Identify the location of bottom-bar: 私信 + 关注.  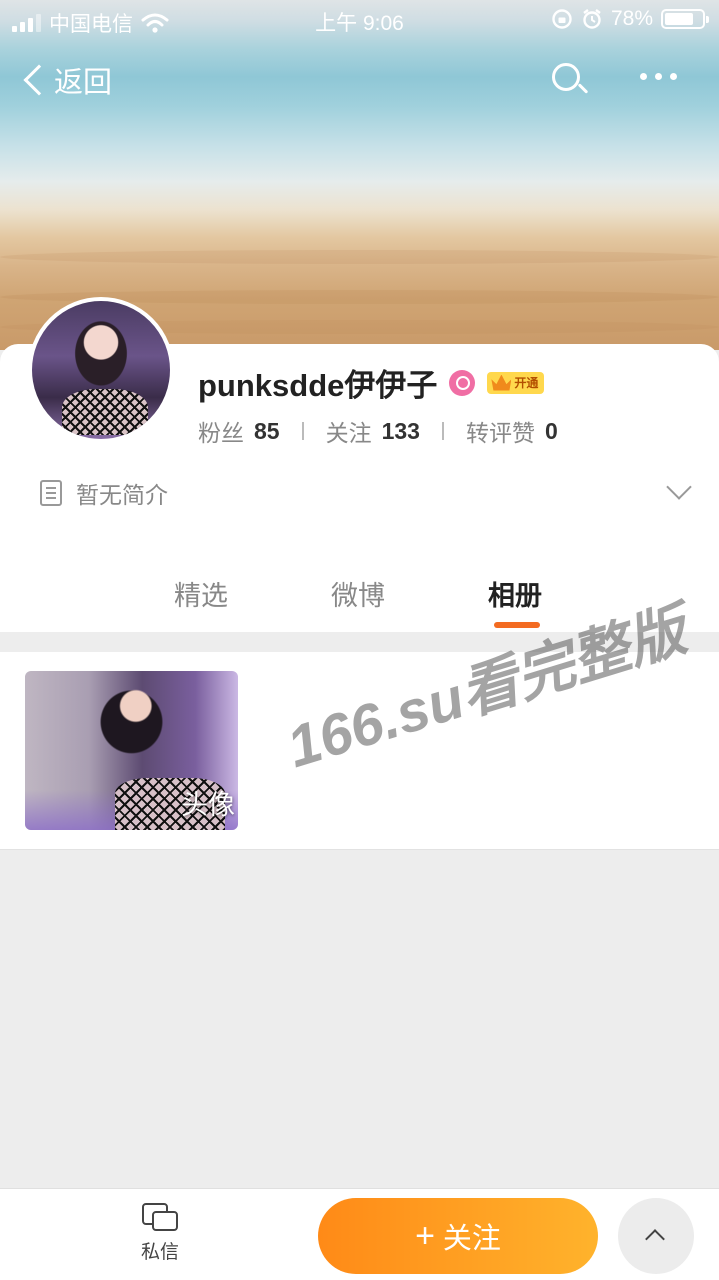
(359, 1234).